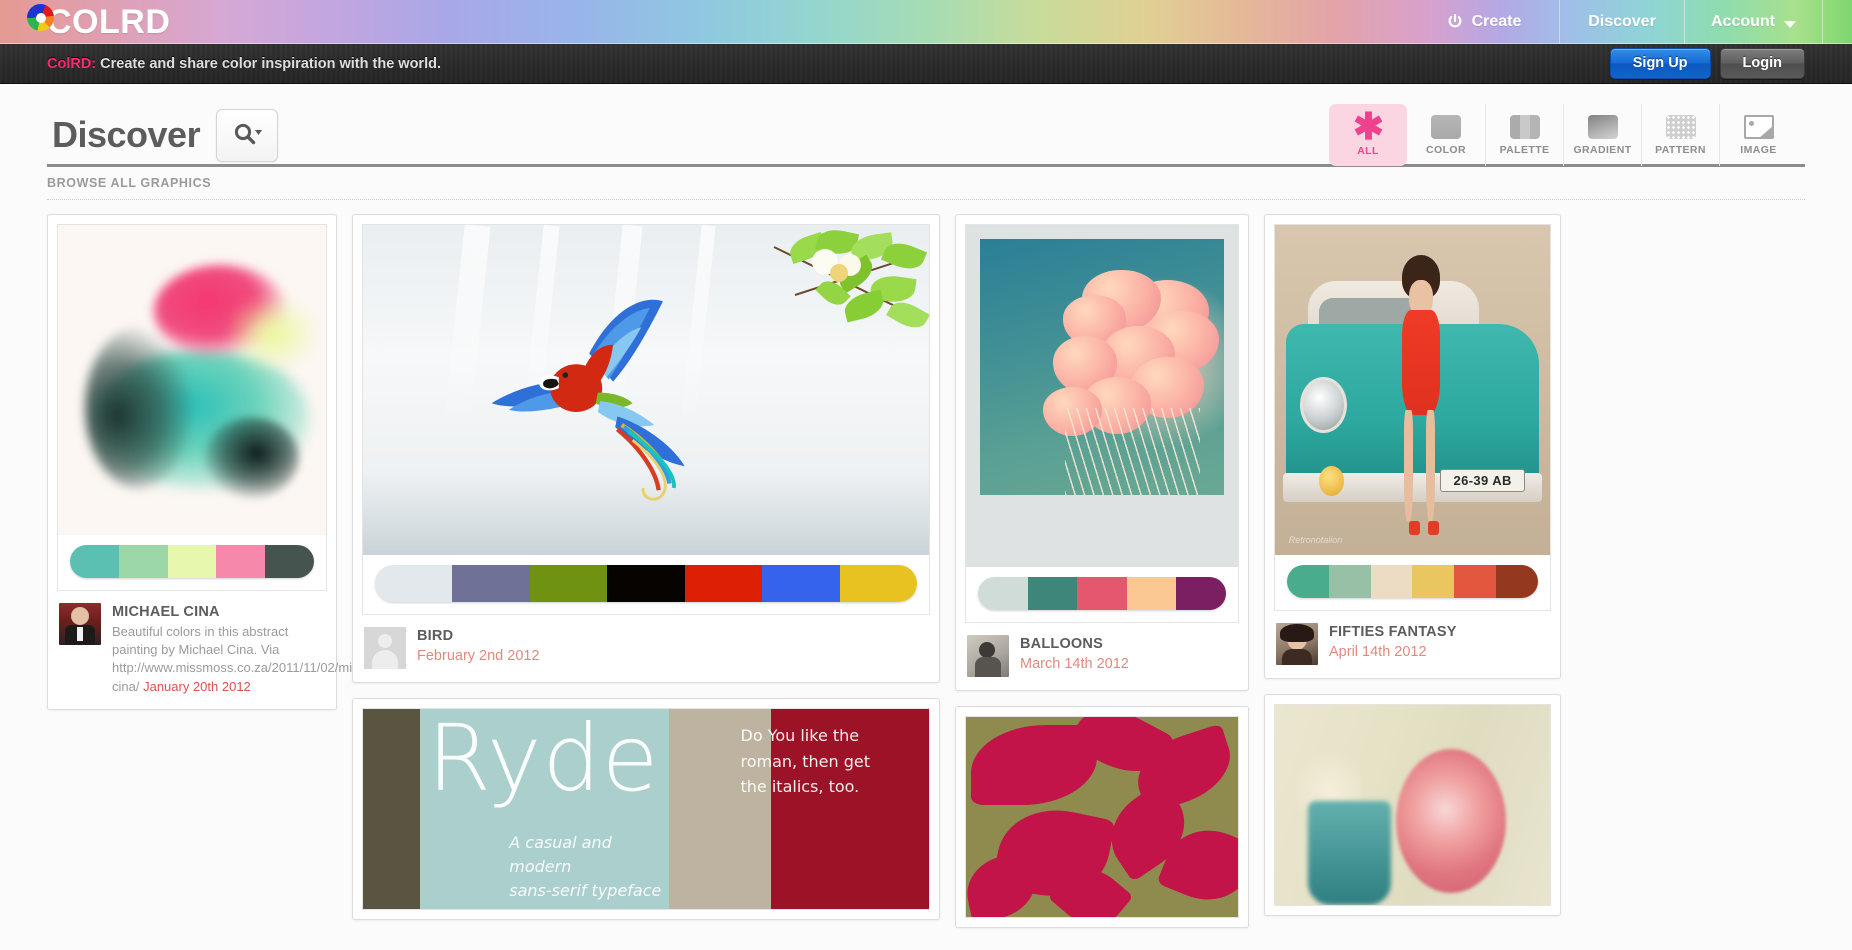 The image size is (1852, 950). I want to click on car-foglight, so click(1331, 480).